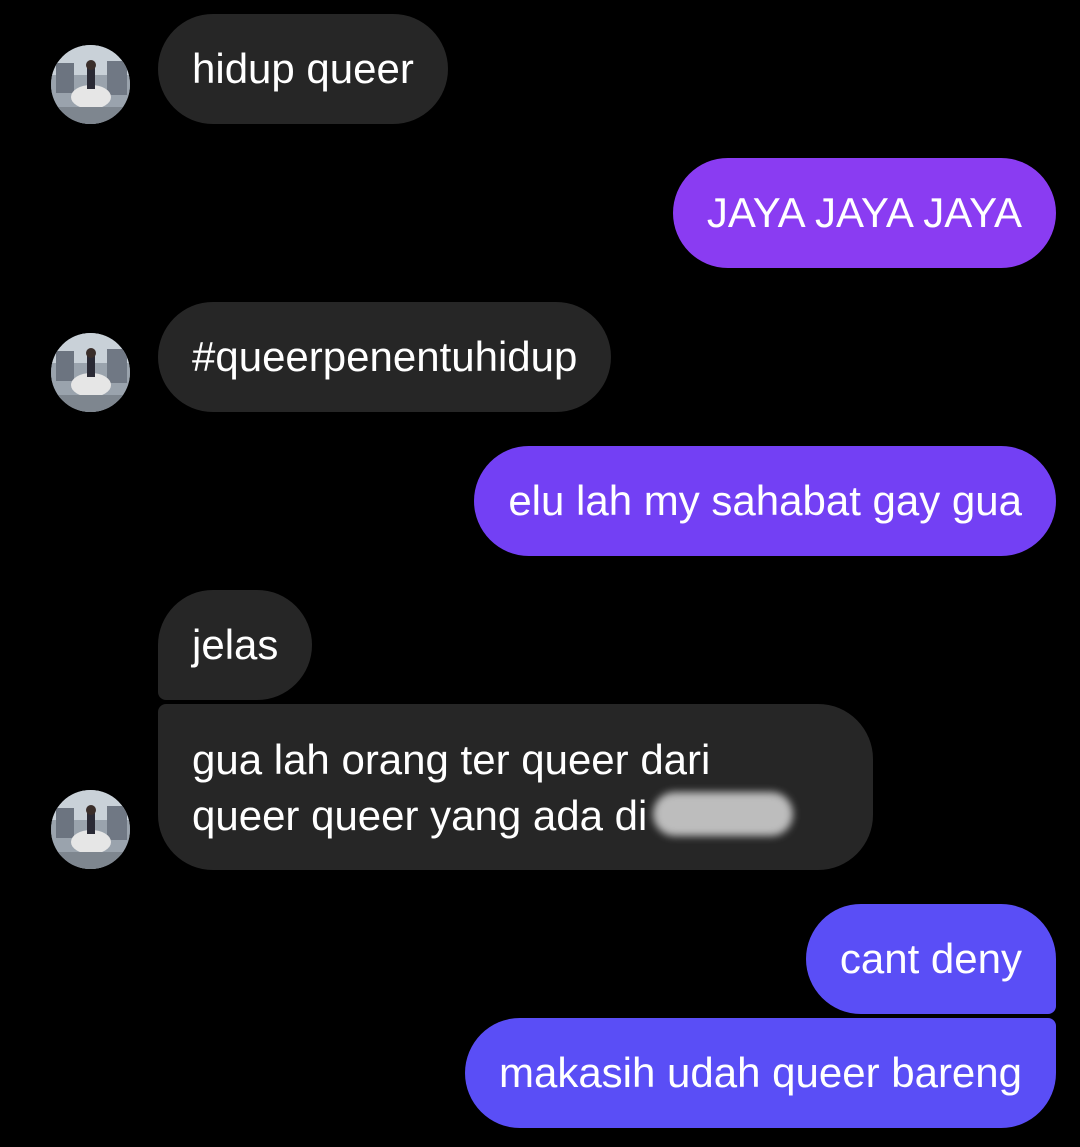 The height and width of the screenshot is (1147, 1080). I want to click on message-text: jelas, so click(235, 644).